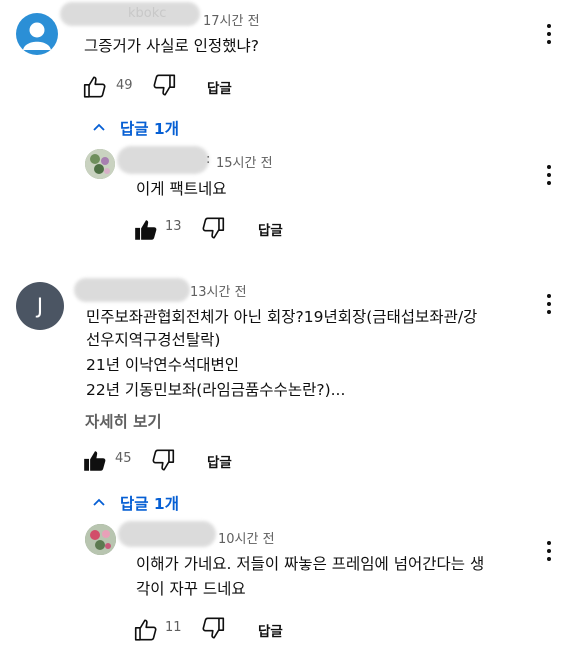 Image resolution: width=587 pixels, height=647 pixels. What do you see at coordinates (171, 46) in the screenshot?
I see `comment-text: 그증거가 사실로 인정했냐?` at bounding box center [171, 46].